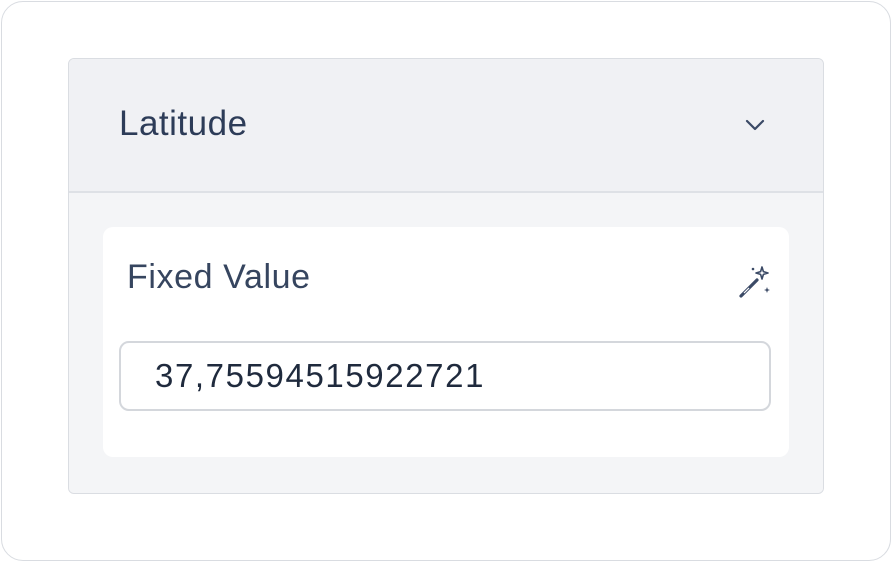 The height and width of the screenshot is (564, 894). I want to click on field-label: Fixed Value, so click(219, 277).